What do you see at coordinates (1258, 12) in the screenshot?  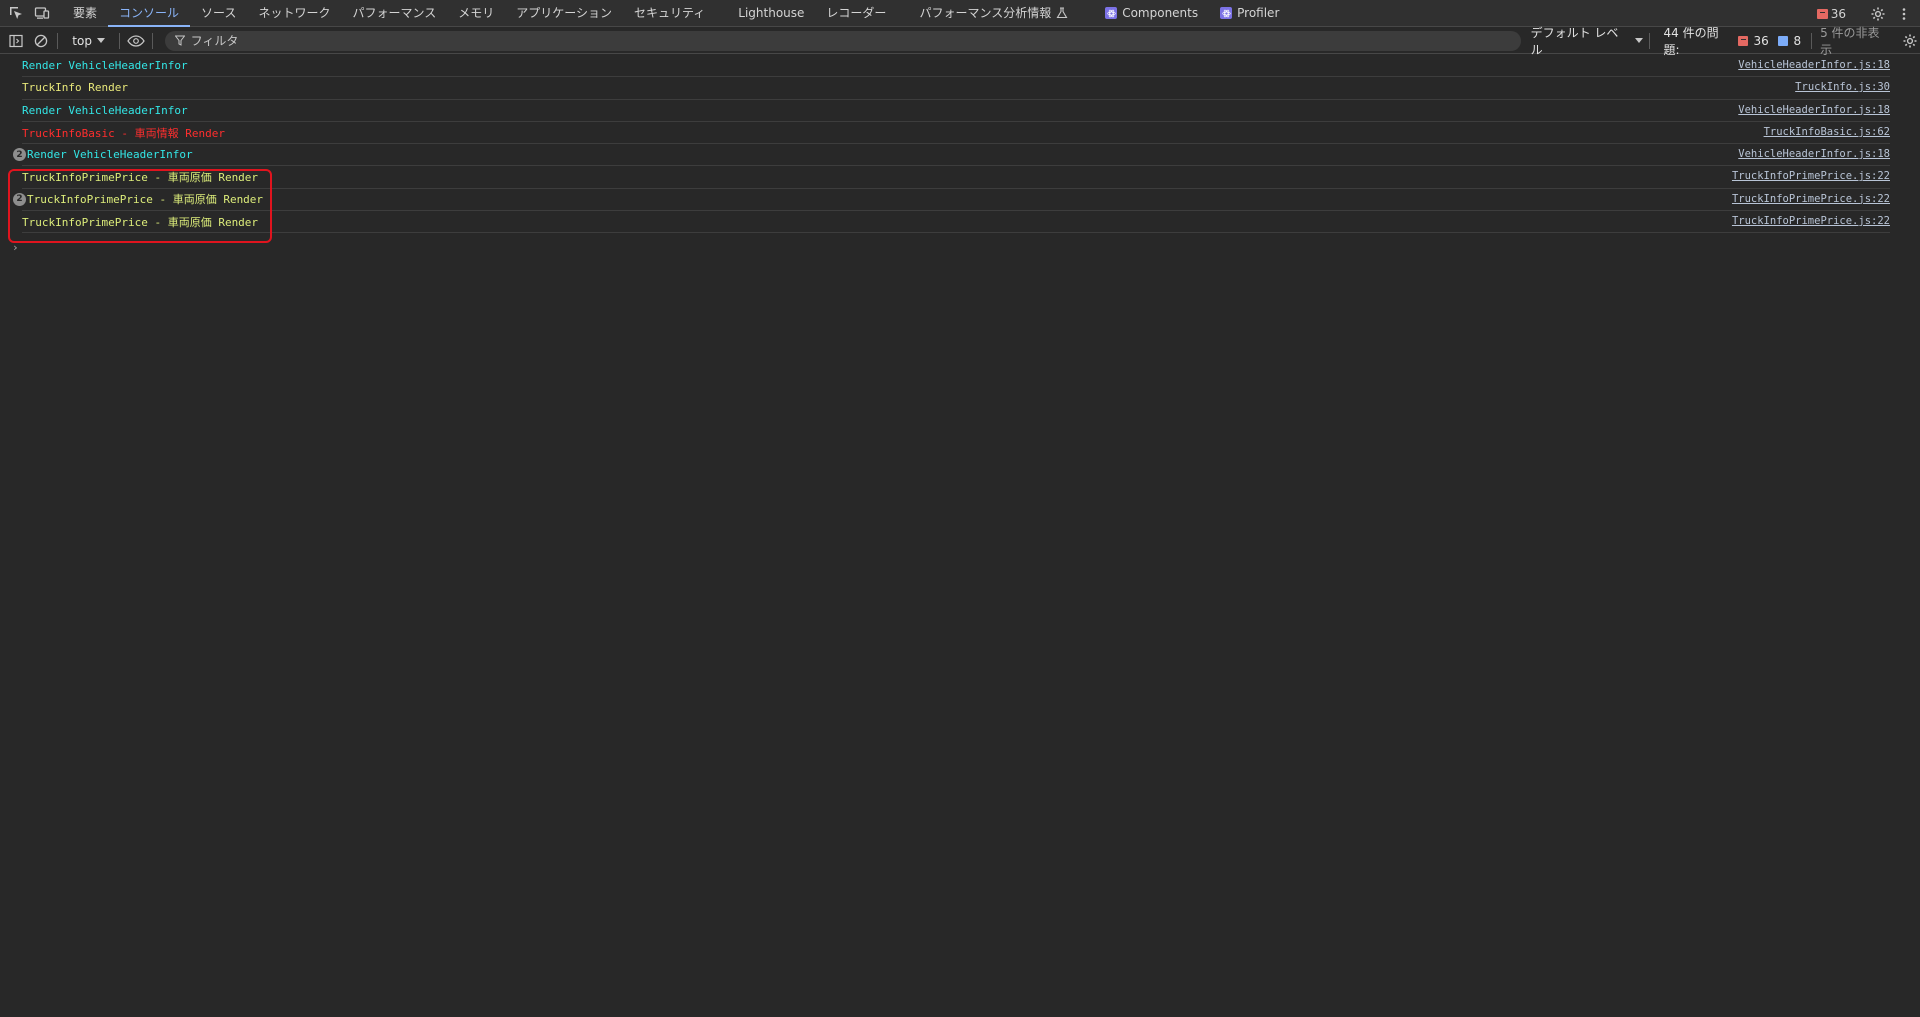 I see `tab-label: Profiler` at bounding box center [1258, 12].